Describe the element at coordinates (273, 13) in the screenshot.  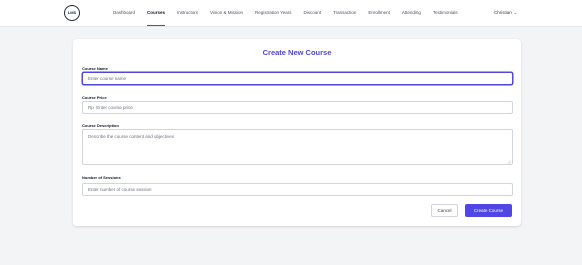
I see `nav-link-registration-years: Registration Years` at that location.